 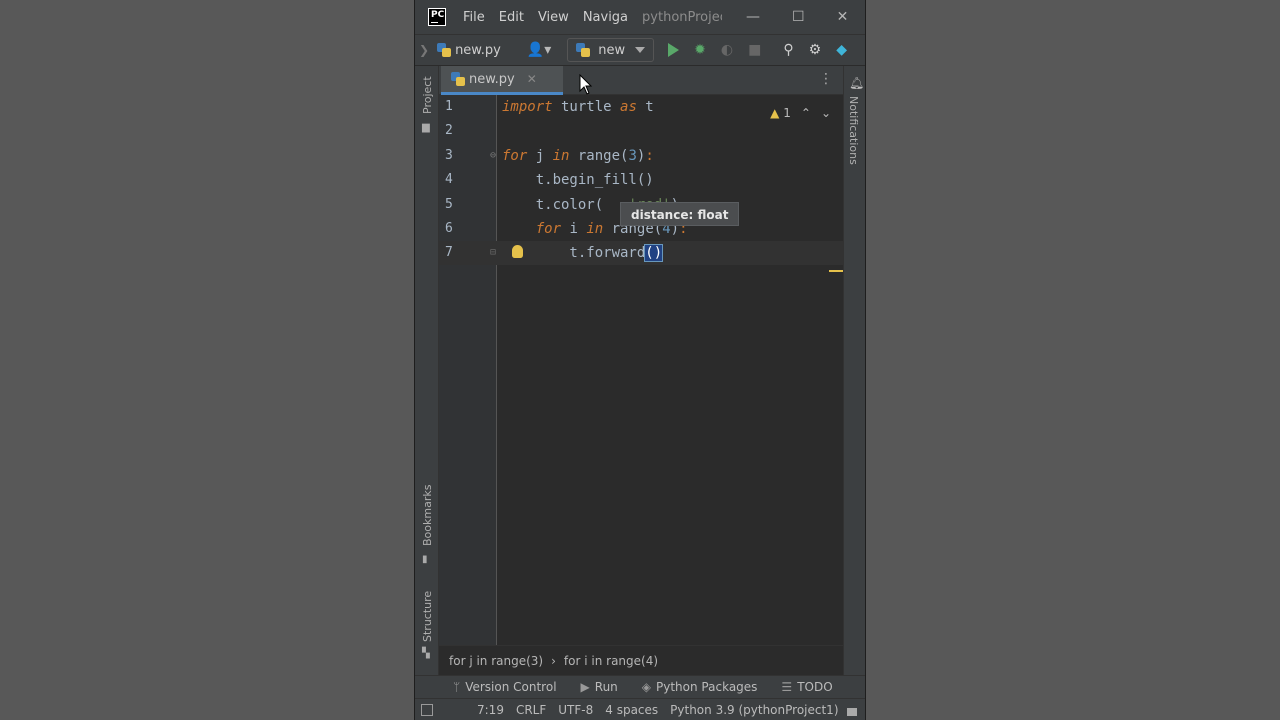 I want to click on indent-setting: 4 spaces, so click(x=631, y=710).